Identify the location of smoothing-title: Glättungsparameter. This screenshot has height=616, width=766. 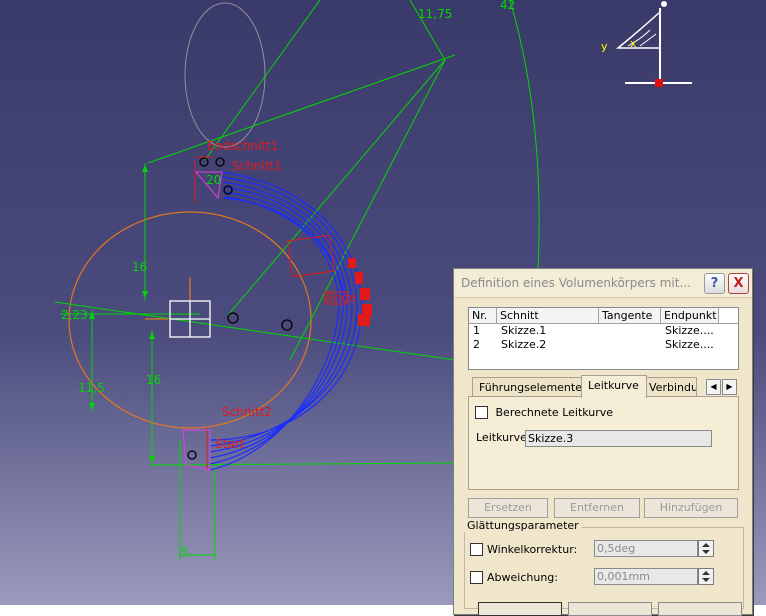
(523, 525).